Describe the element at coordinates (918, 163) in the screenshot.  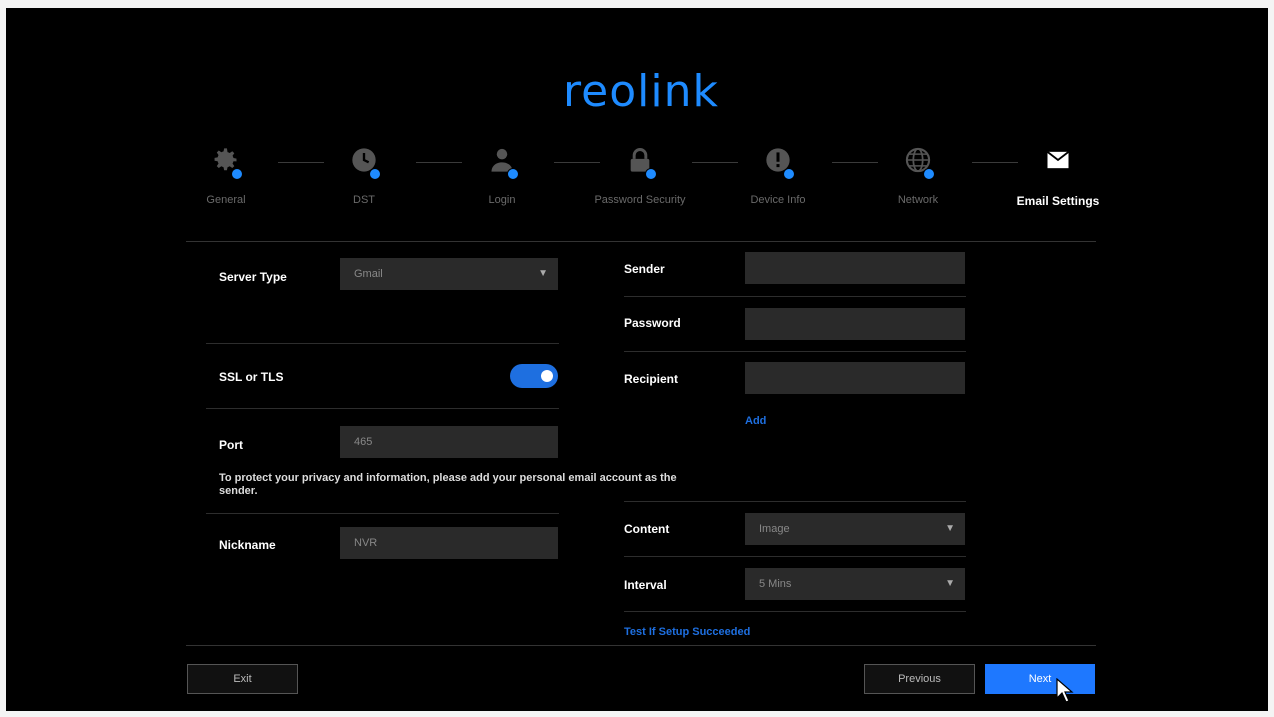
I see `globe-icon` at that location.